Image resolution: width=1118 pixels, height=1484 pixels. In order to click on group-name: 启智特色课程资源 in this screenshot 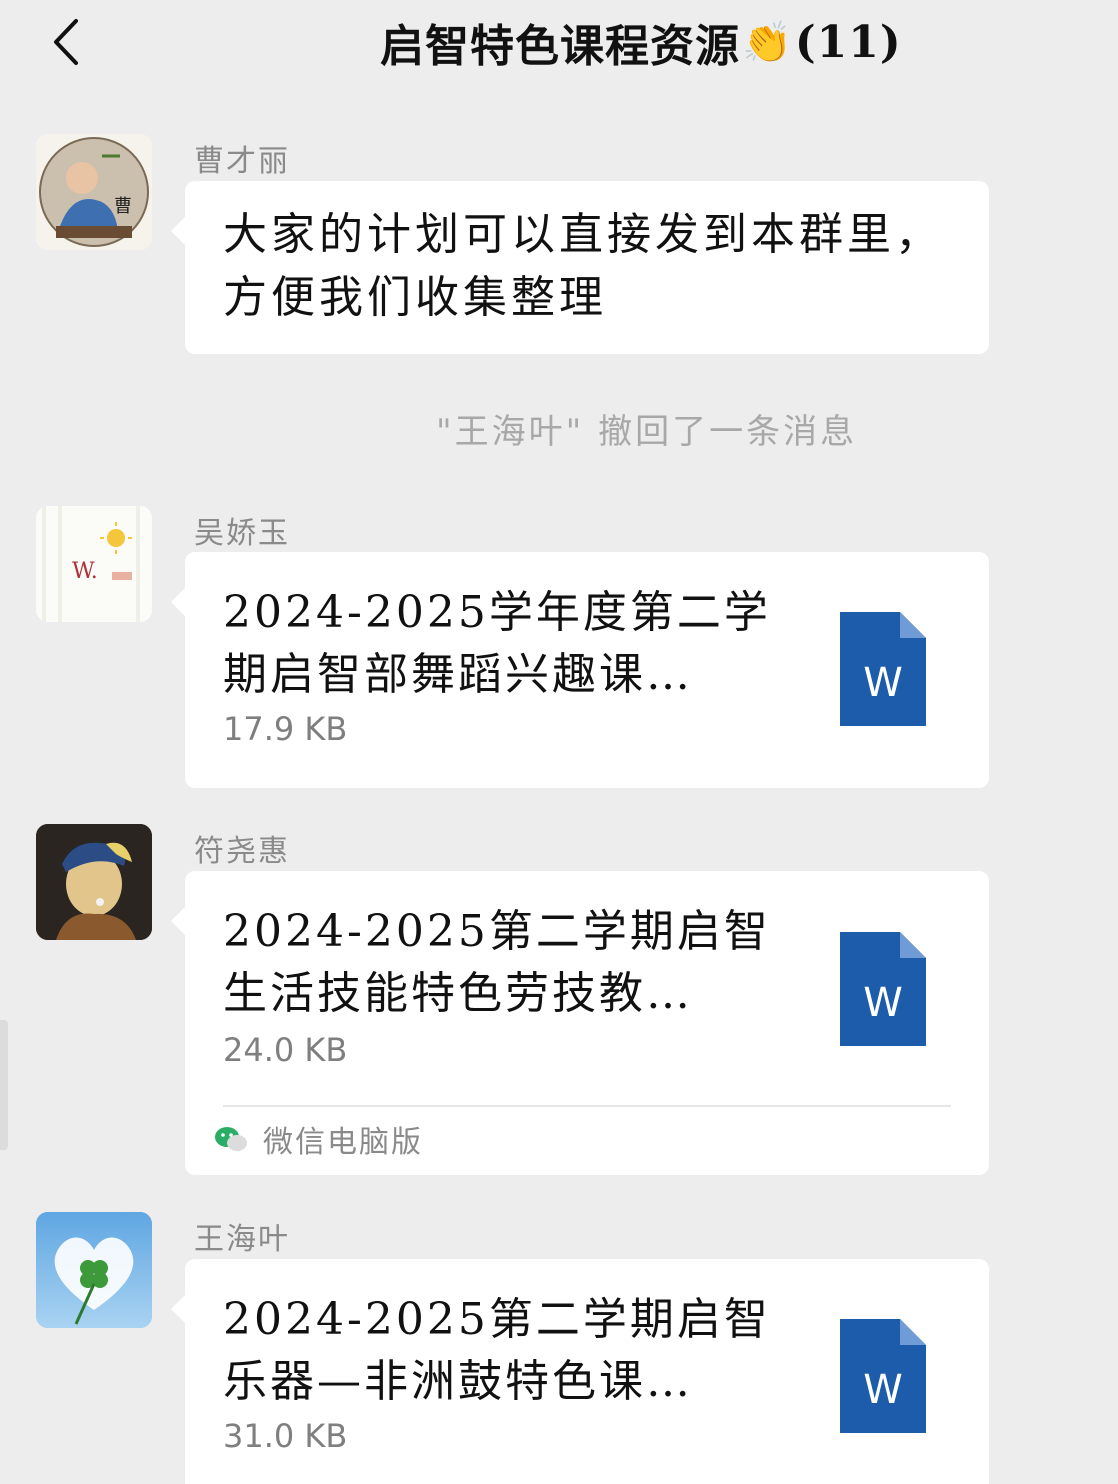, I will do `click(560, 46)`.